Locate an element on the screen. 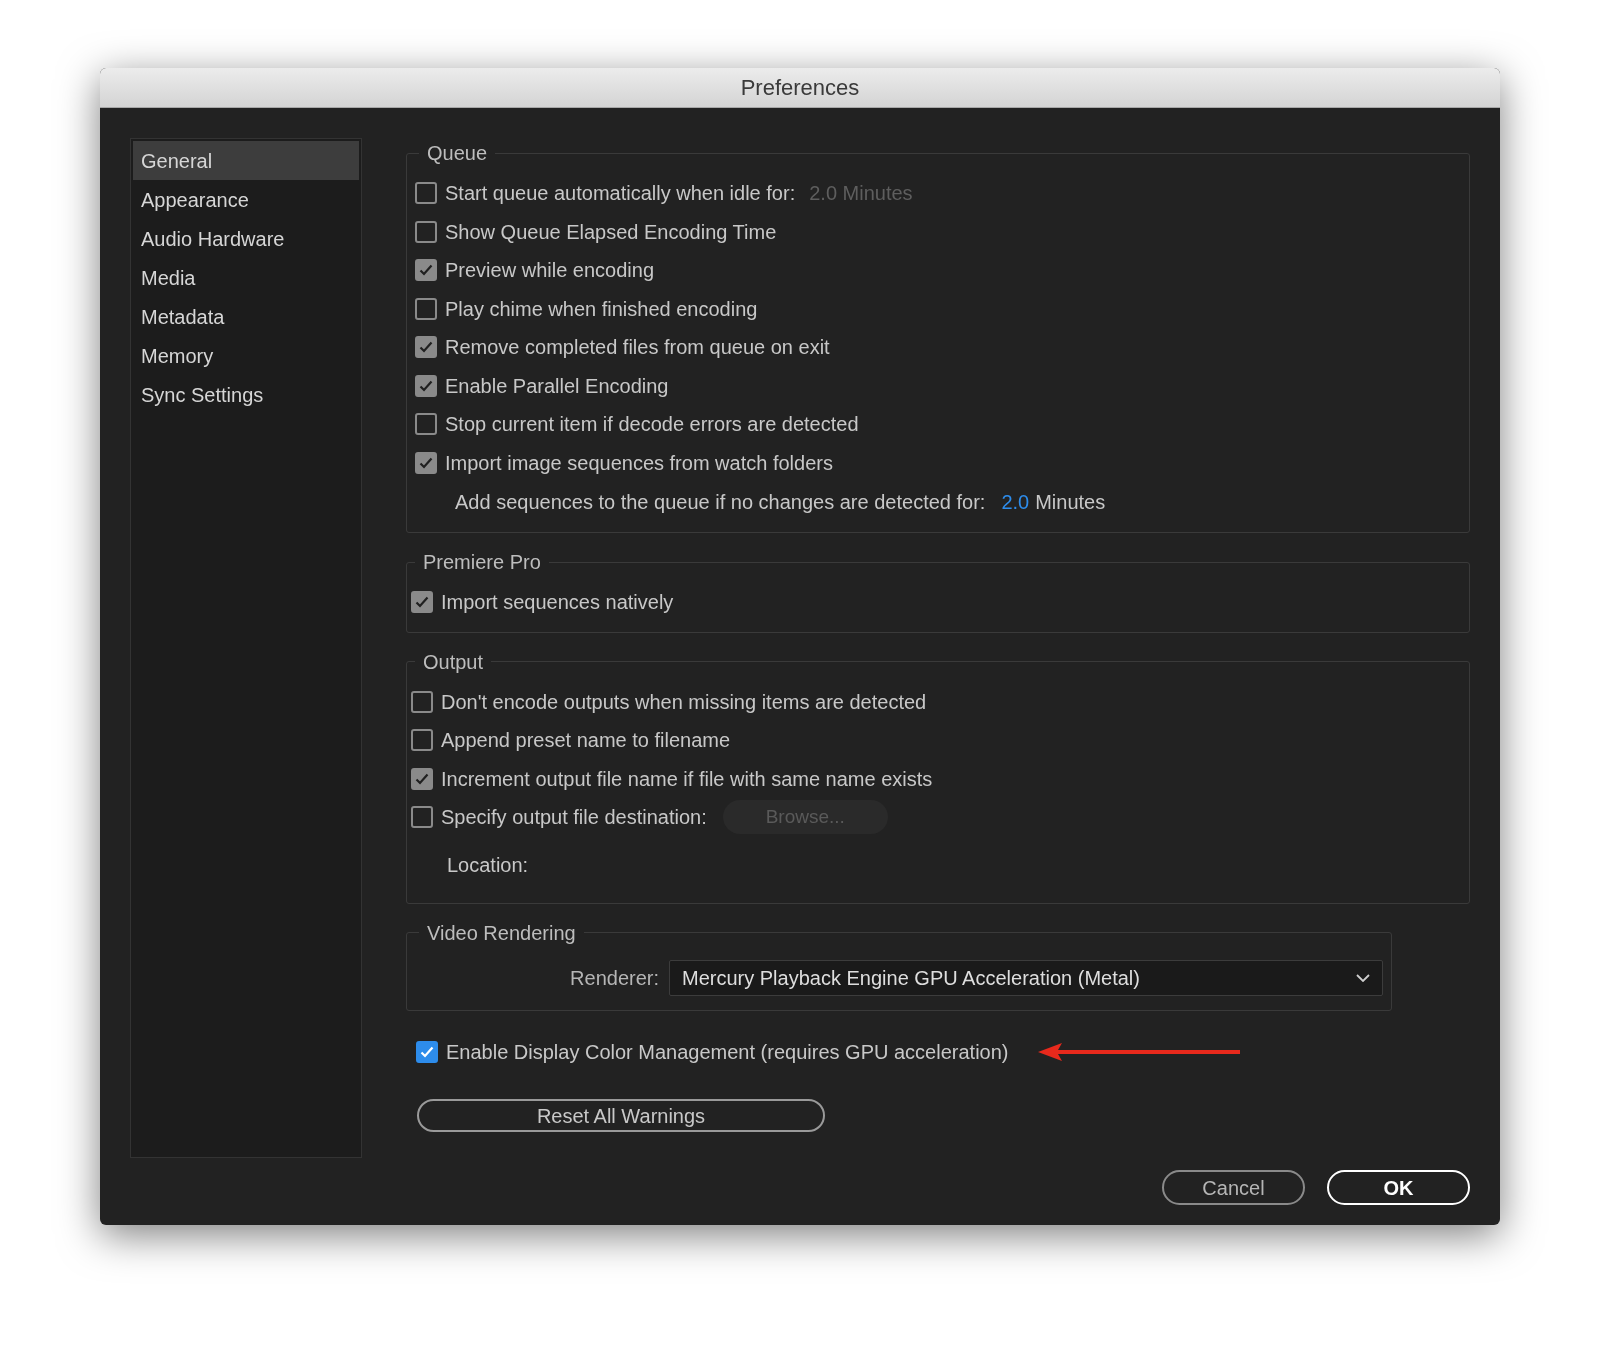 The image size is (1600, 1358). sidebar-item: Metadata is located at coordinates (246, 316).